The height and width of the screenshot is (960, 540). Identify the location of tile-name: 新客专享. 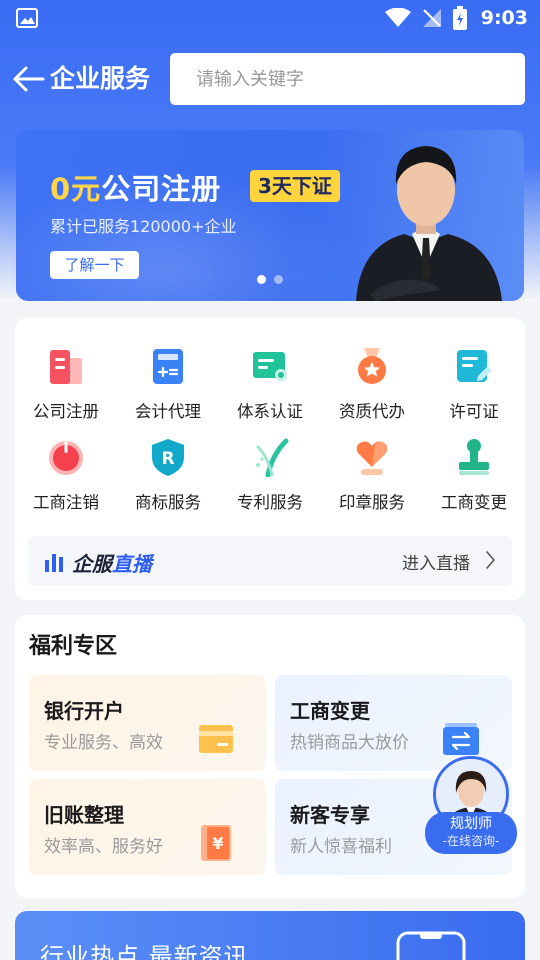
(330, 815).